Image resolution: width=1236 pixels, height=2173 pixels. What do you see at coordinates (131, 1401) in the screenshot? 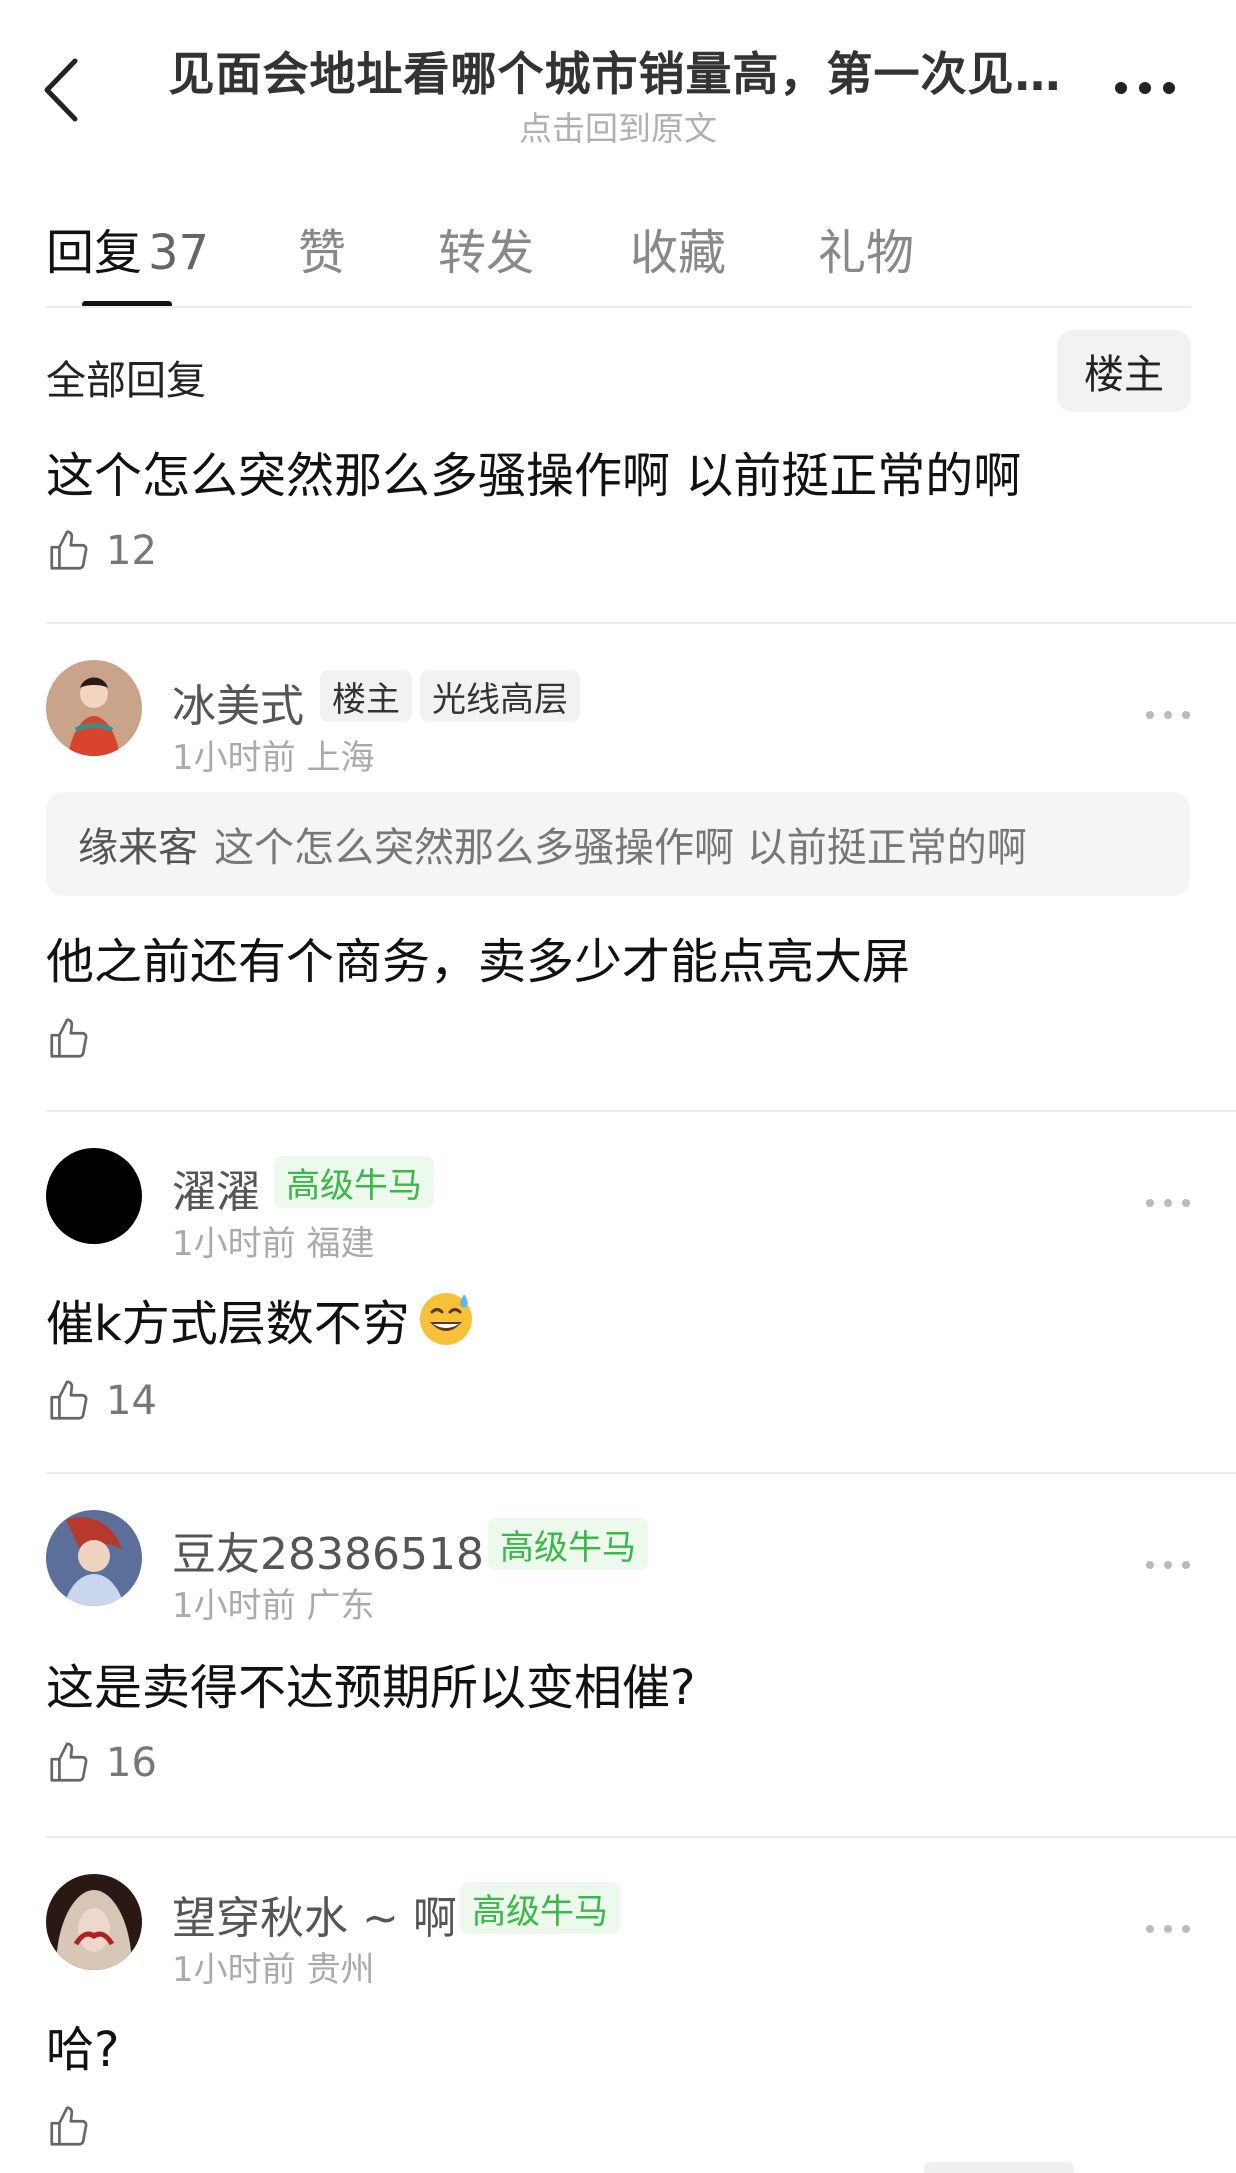
I see `like-count: 14` at bounding box center [131, 1401].